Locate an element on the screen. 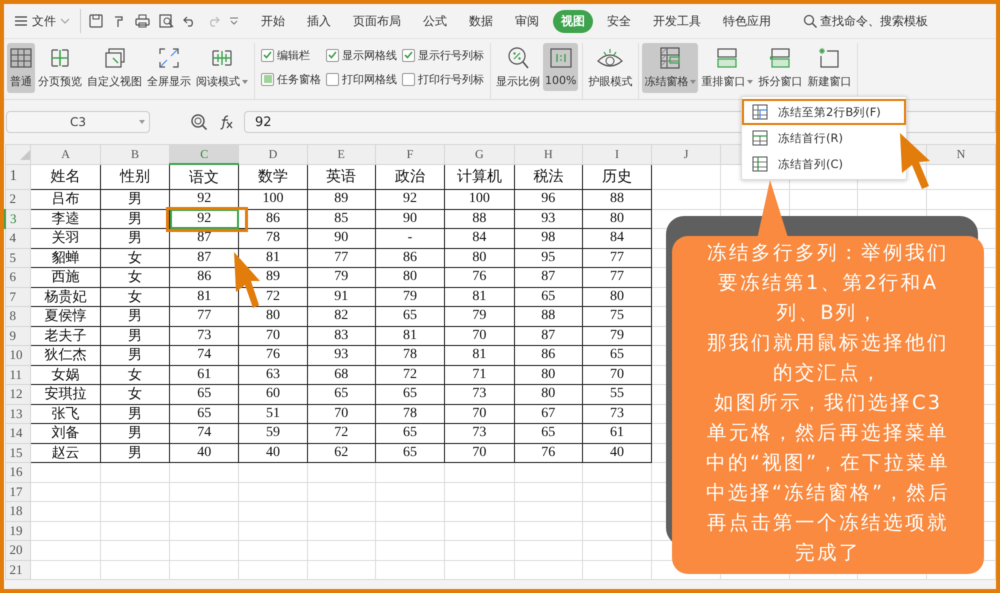 This screenshot has height=593, width=1000. table-cell: 65 is located at coordinates (341, 394).